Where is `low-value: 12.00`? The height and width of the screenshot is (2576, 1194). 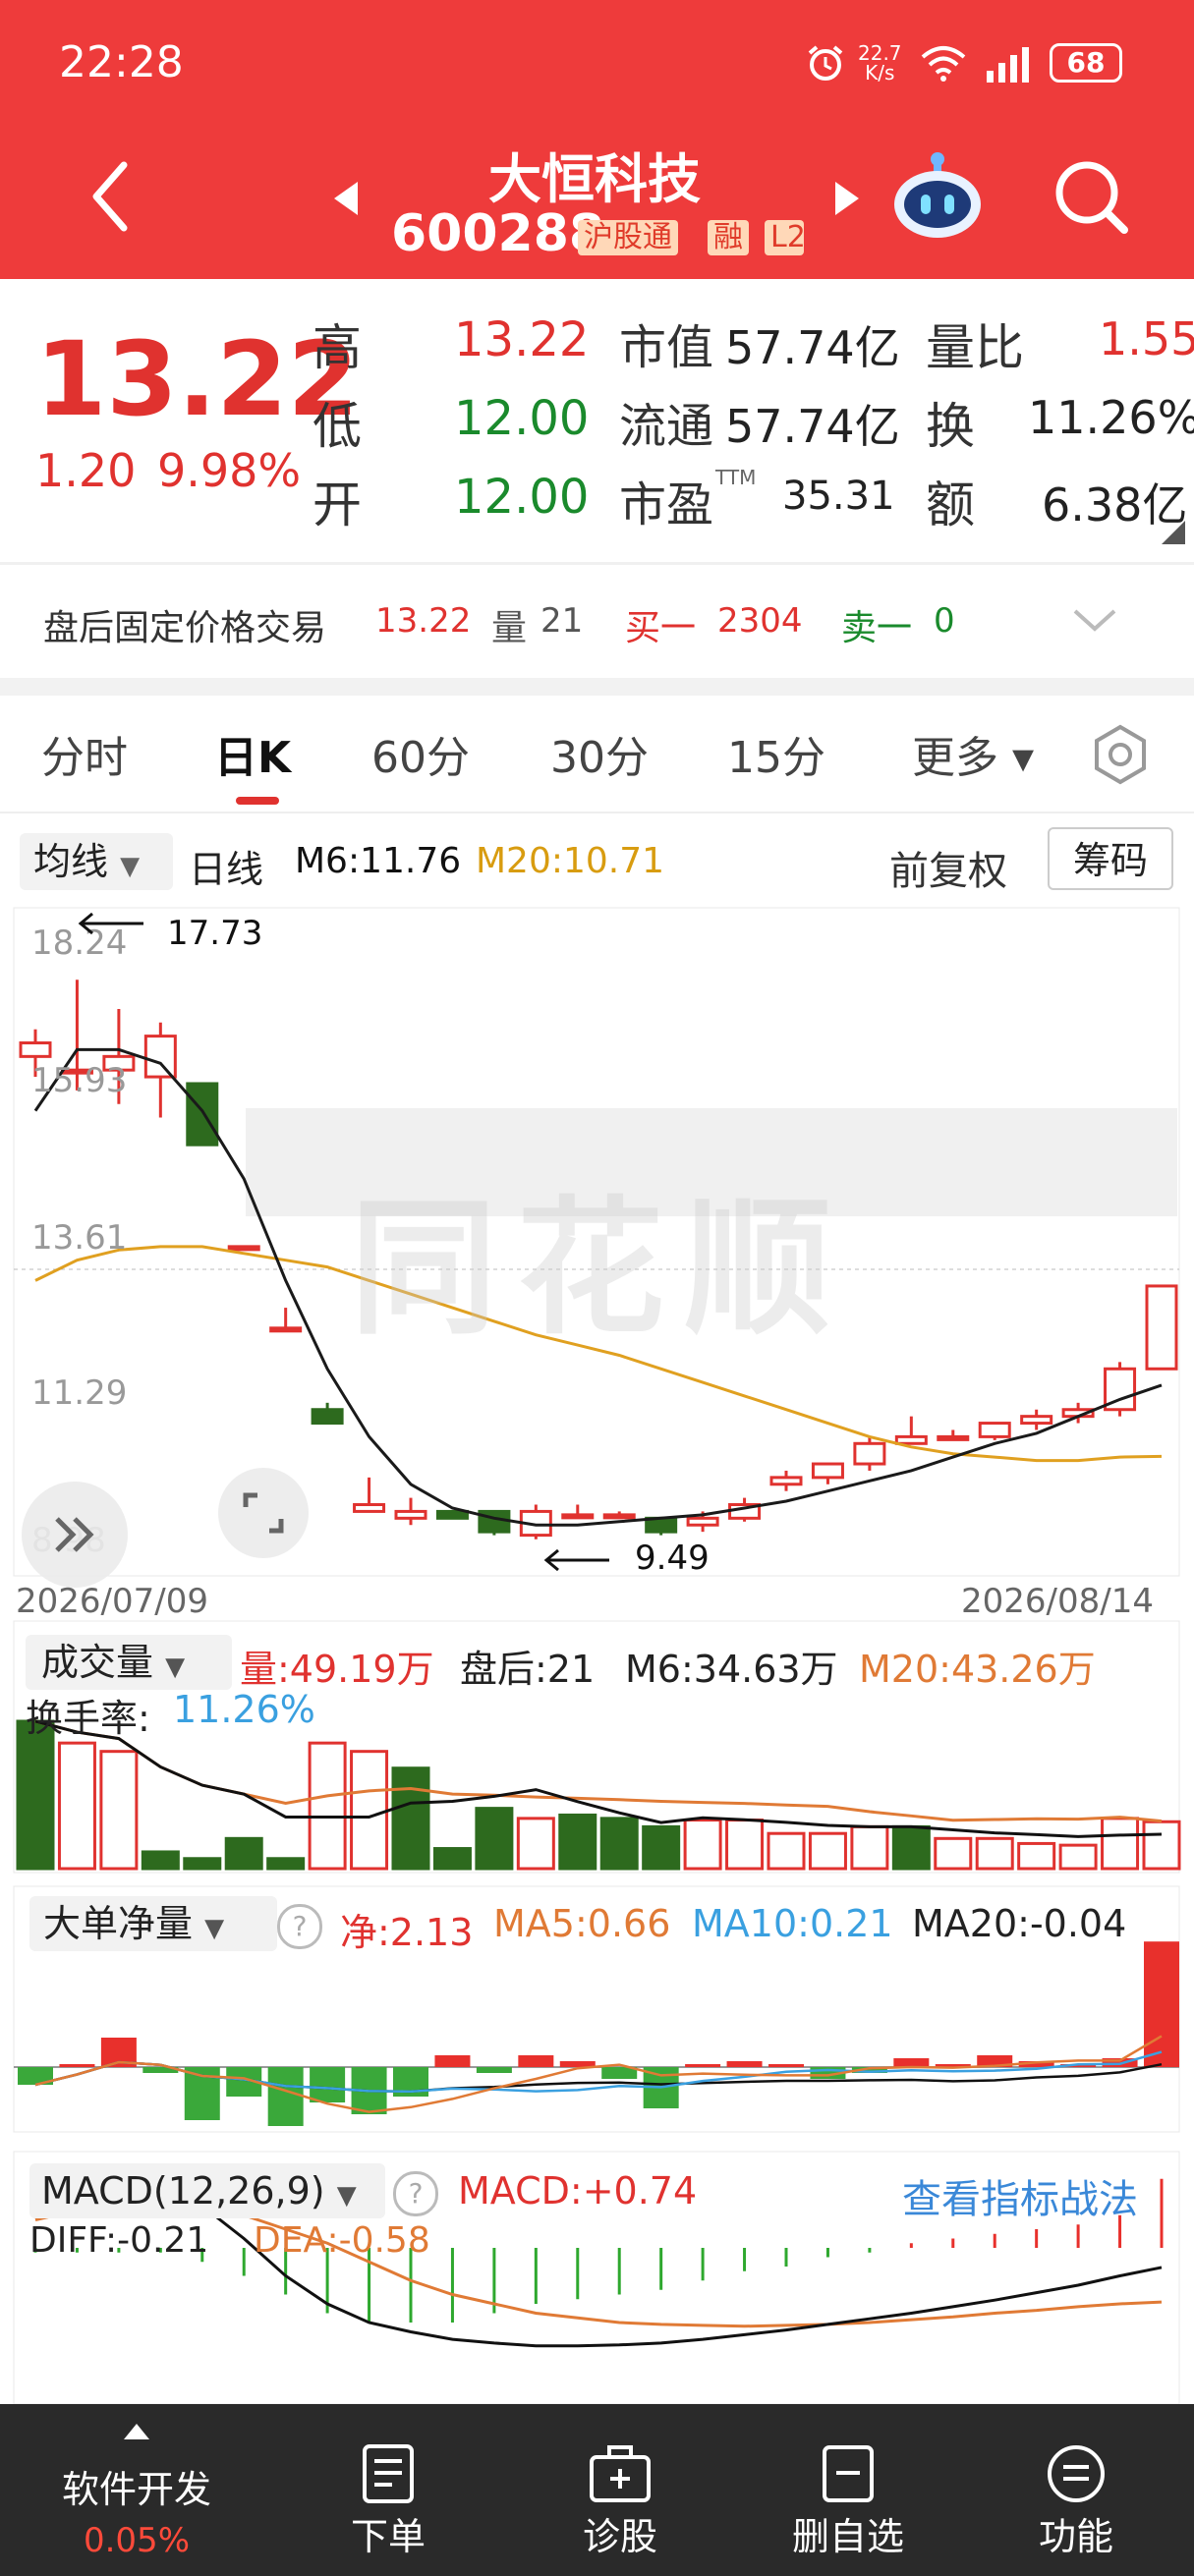 low-value: 12.00 is located at coordinates (522, 418).